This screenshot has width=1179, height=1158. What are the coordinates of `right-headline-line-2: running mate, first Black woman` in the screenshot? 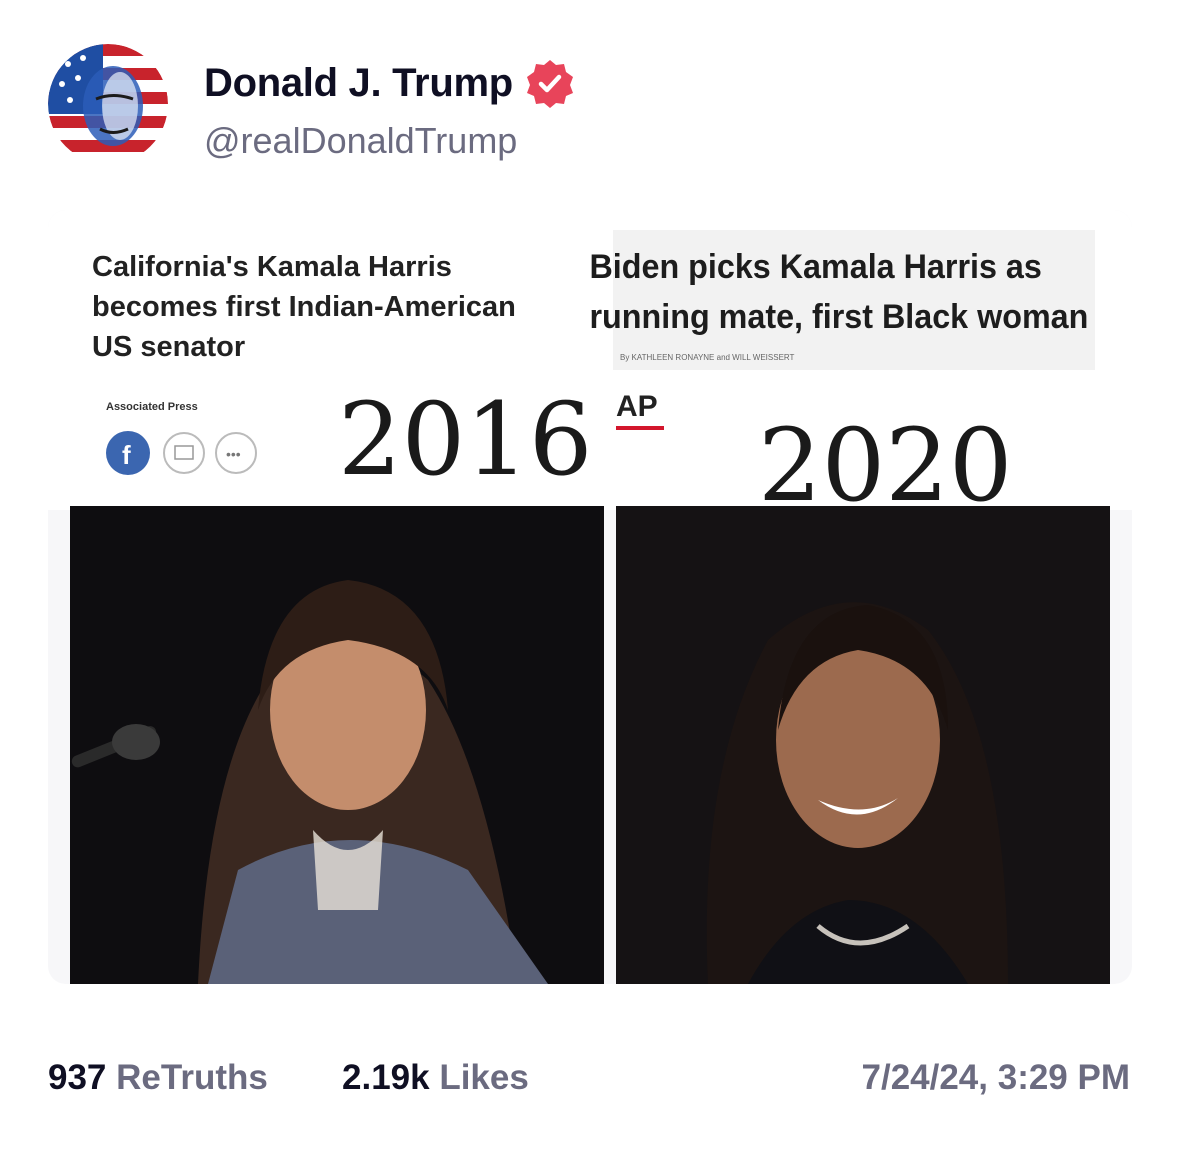 It's located at (839, 317).